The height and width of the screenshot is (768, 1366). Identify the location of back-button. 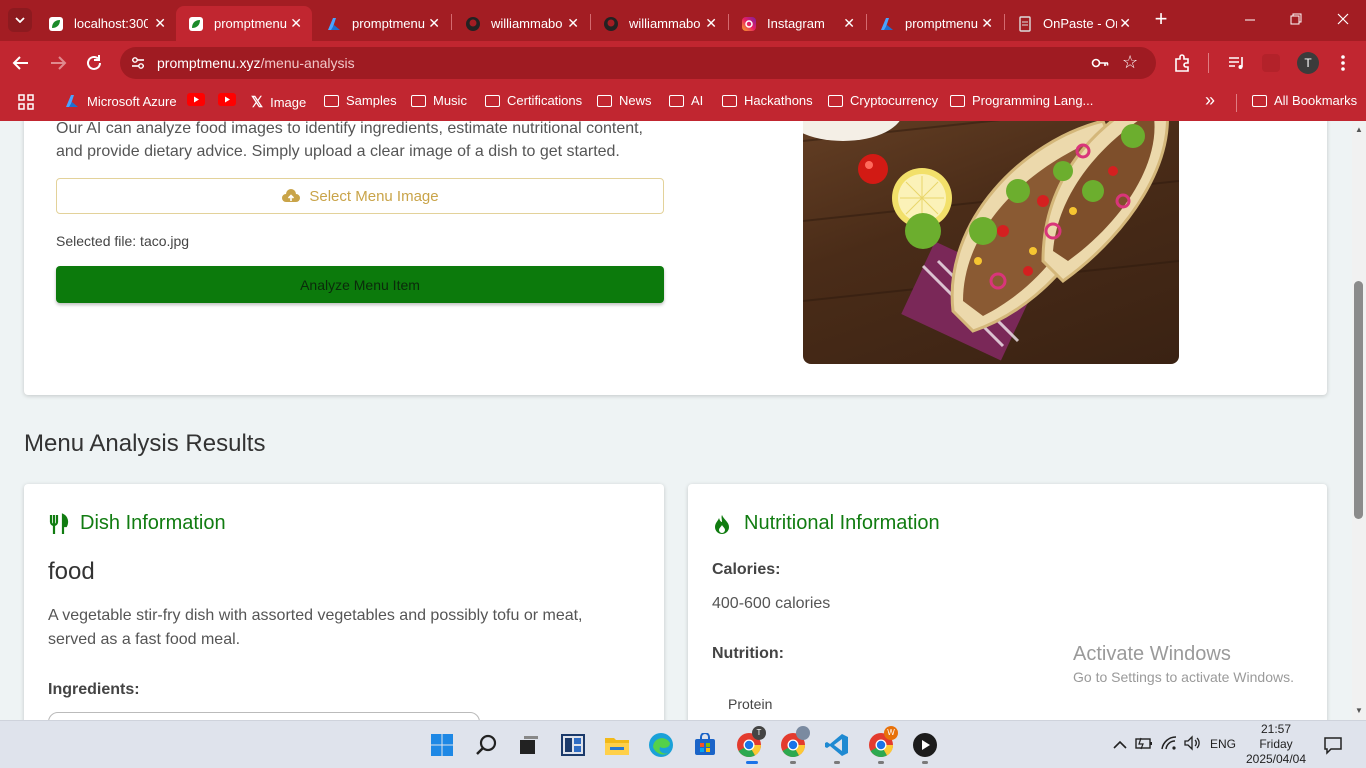
(21, 65).